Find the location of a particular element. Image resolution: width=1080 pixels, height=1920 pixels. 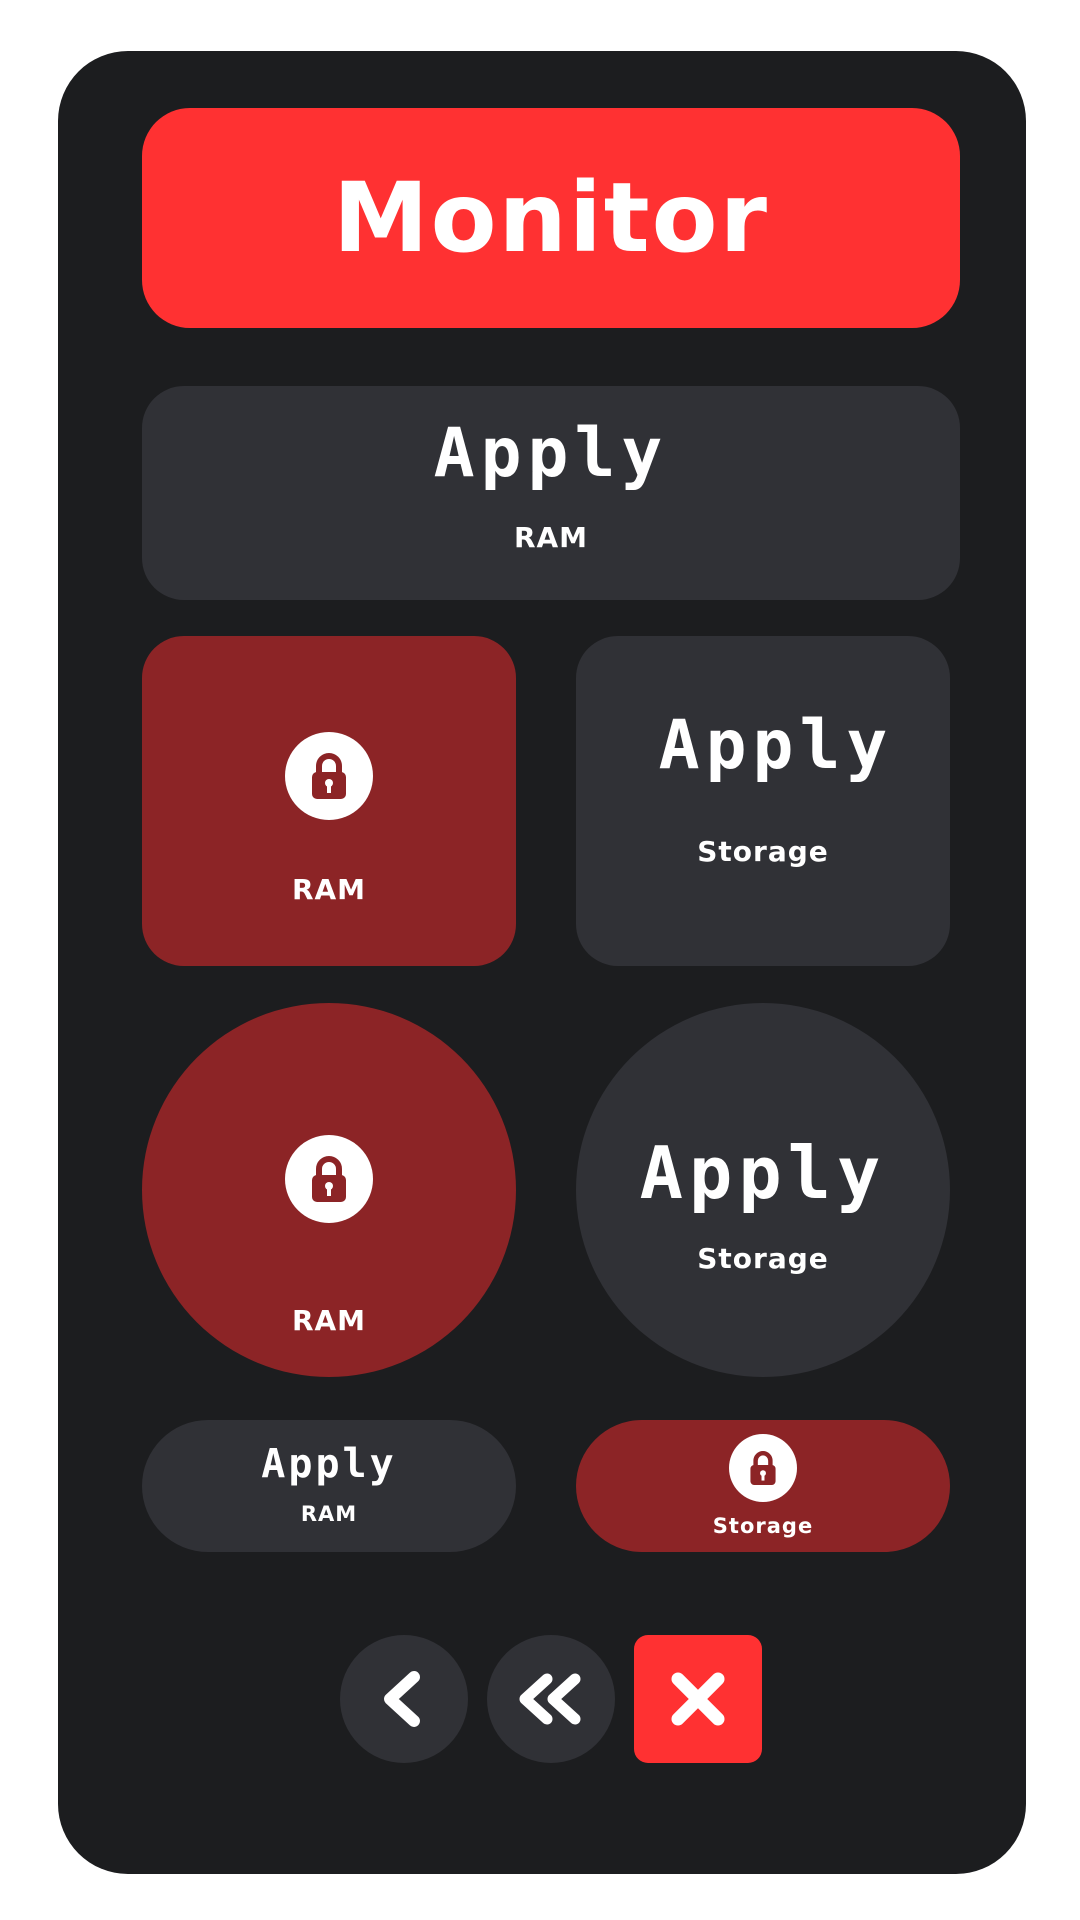

double-chevron-left-icon is located at coordinates (550, 1699).